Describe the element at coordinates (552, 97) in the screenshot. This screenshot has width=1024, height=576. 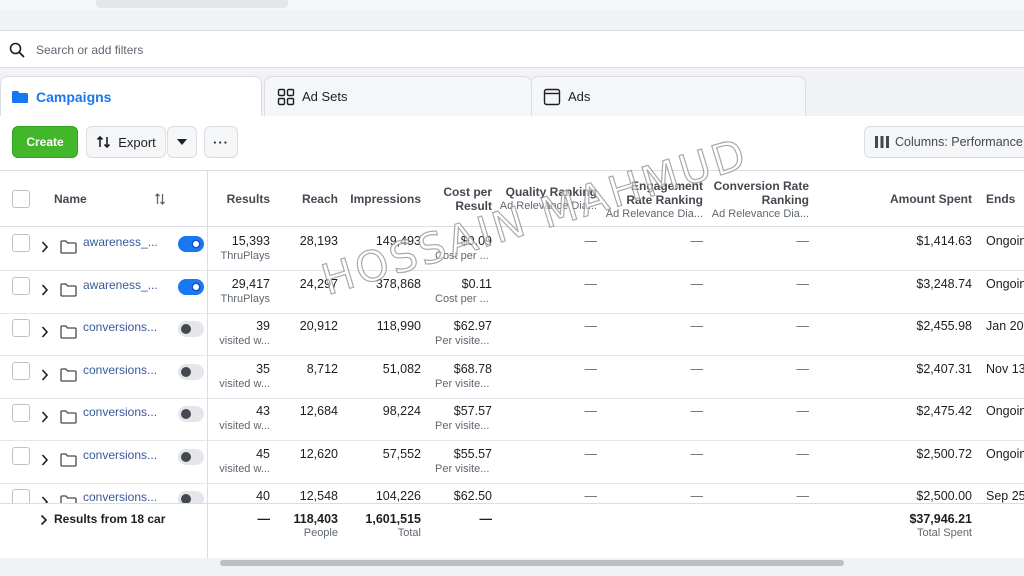
I see `ad-window-icon` at that location.